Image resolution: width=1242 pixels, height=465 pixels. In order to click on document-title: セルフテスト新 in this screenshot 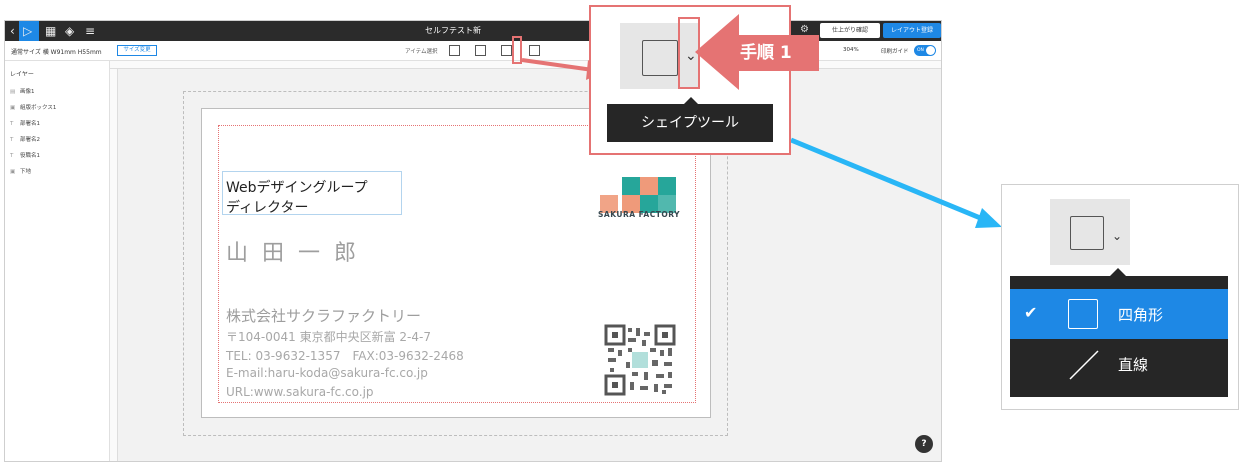, I will do `click(453, 30)`.